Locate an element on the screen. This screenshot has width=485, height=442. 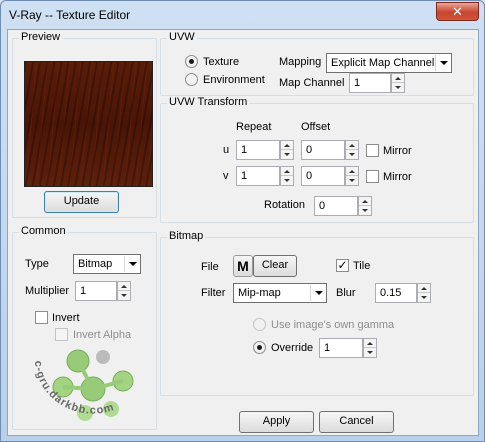
clear-button: Clear is located at coordinates (275, 266).